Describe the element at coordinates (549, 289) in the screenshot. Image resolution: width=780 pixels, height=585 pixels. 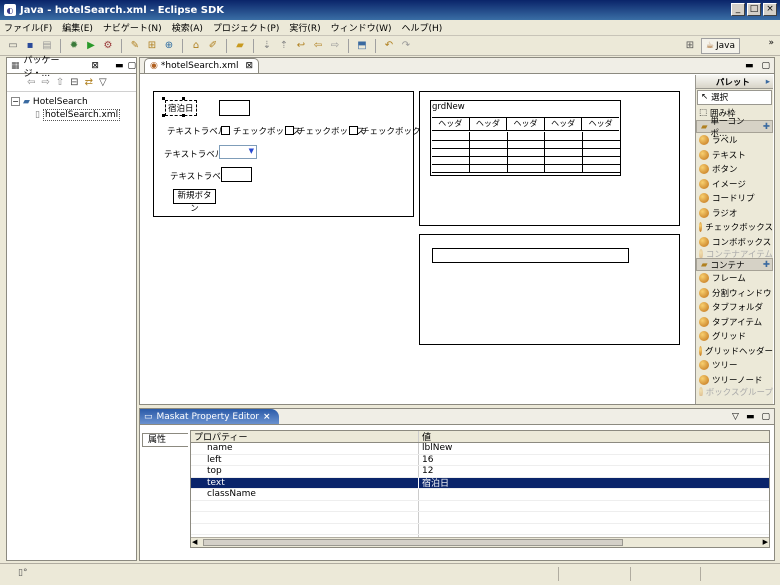
I see `form-frame-bottom` at that location.